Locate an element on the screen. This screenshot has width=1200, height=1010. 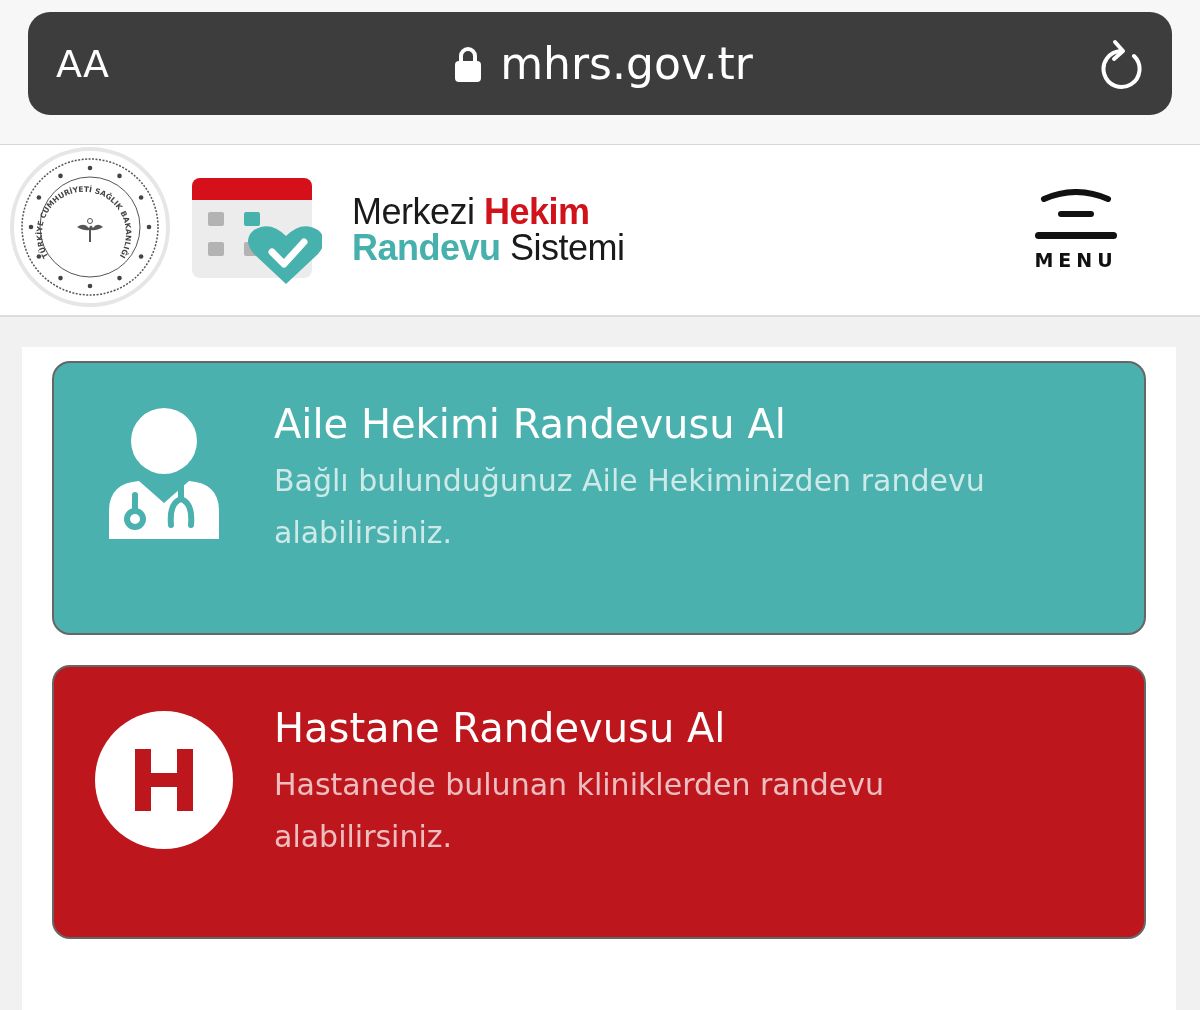
card-description: Bağlı bulunduğunuz Aile Hekiminizden randevu alabilirsiniz. is located at coordinates (630, 507).